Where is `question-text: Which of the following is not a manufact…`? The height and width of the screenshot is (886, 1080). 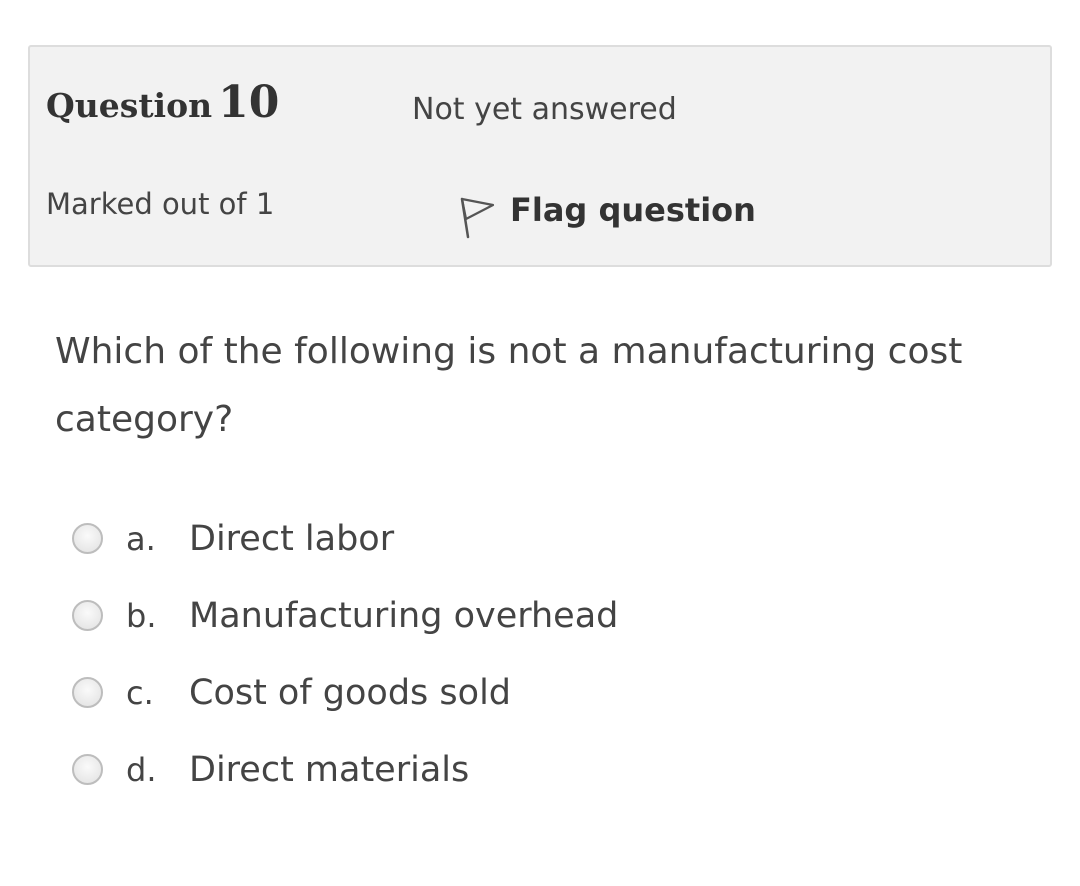
question-text: Which of the following is not a manufact… is located at coordinates (509, 385).